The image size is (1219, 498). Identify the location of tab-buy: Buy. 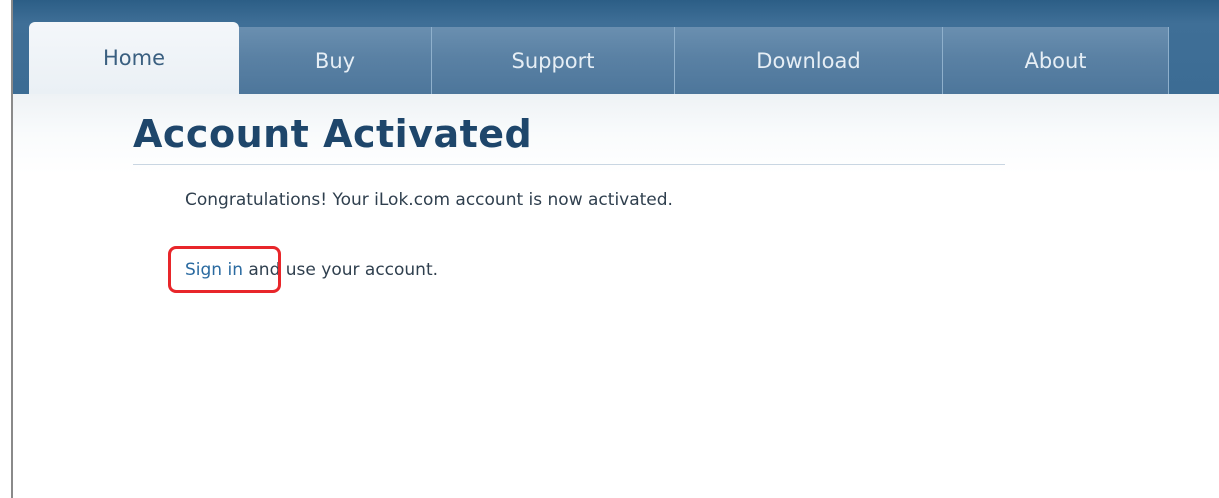
(335, 60).